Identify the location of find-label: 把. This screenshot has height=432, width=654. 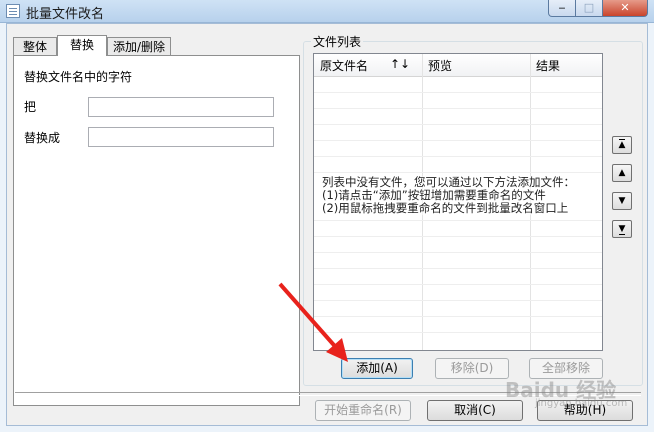
(30, 107).